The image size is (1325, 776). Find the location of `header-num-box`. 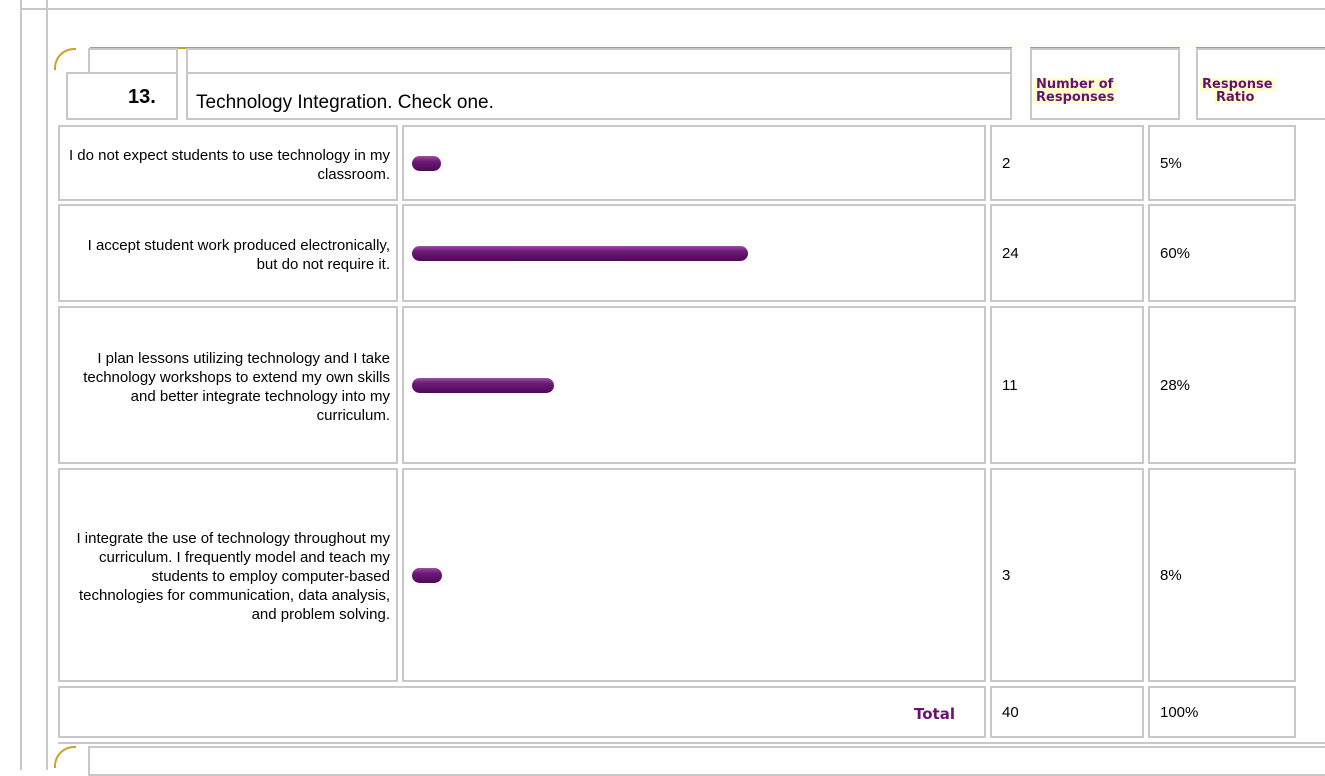

header-num-box is located at coordinates (122, 96).